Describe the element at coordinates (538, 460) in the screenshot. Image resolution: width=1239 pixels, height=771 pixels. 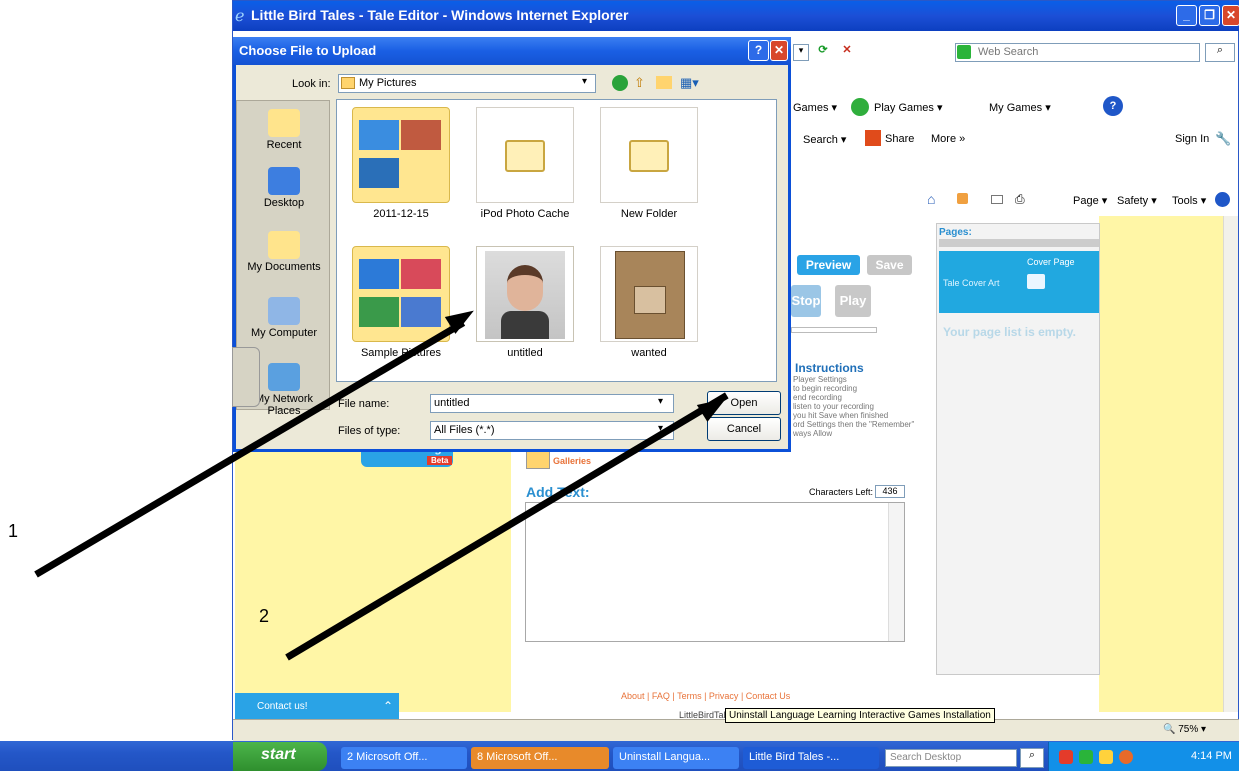
I see `galleries-icon` at that location.